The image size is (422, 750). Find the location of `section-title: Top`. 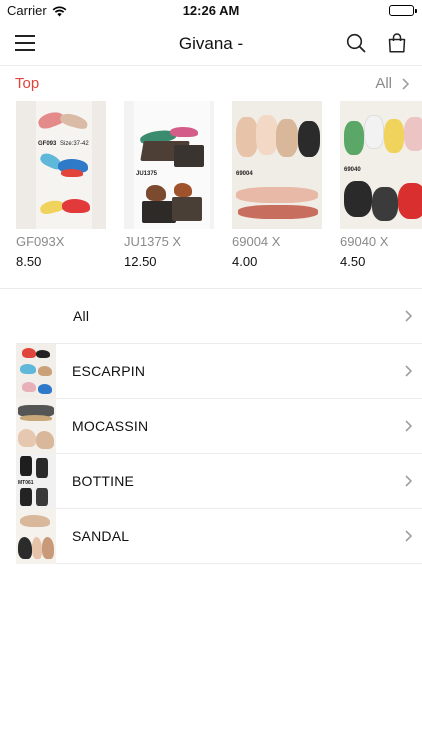

section-title: Top is located at coordinates (27, 83).